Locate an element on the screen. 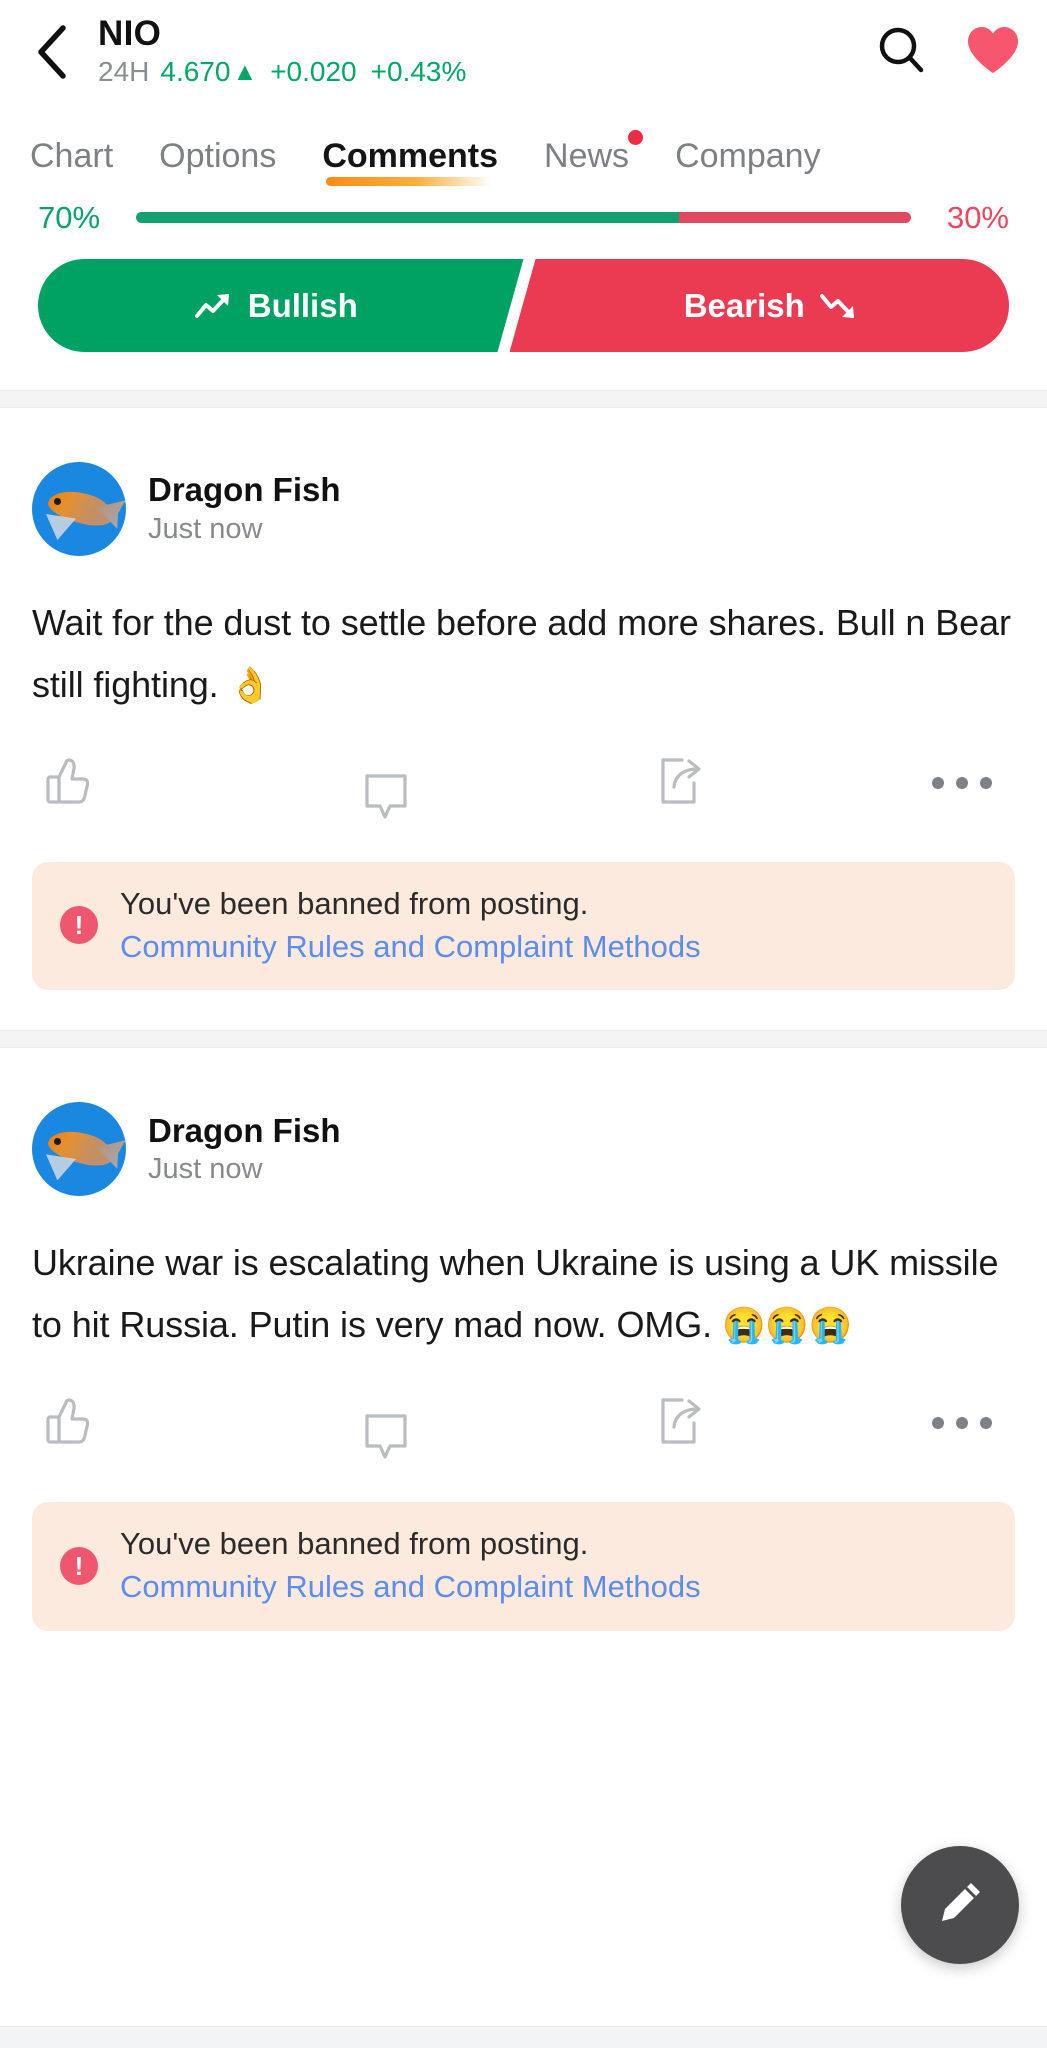 The image size is (1047, 2048). tab-options: Options is located at coordinates (217, 161).